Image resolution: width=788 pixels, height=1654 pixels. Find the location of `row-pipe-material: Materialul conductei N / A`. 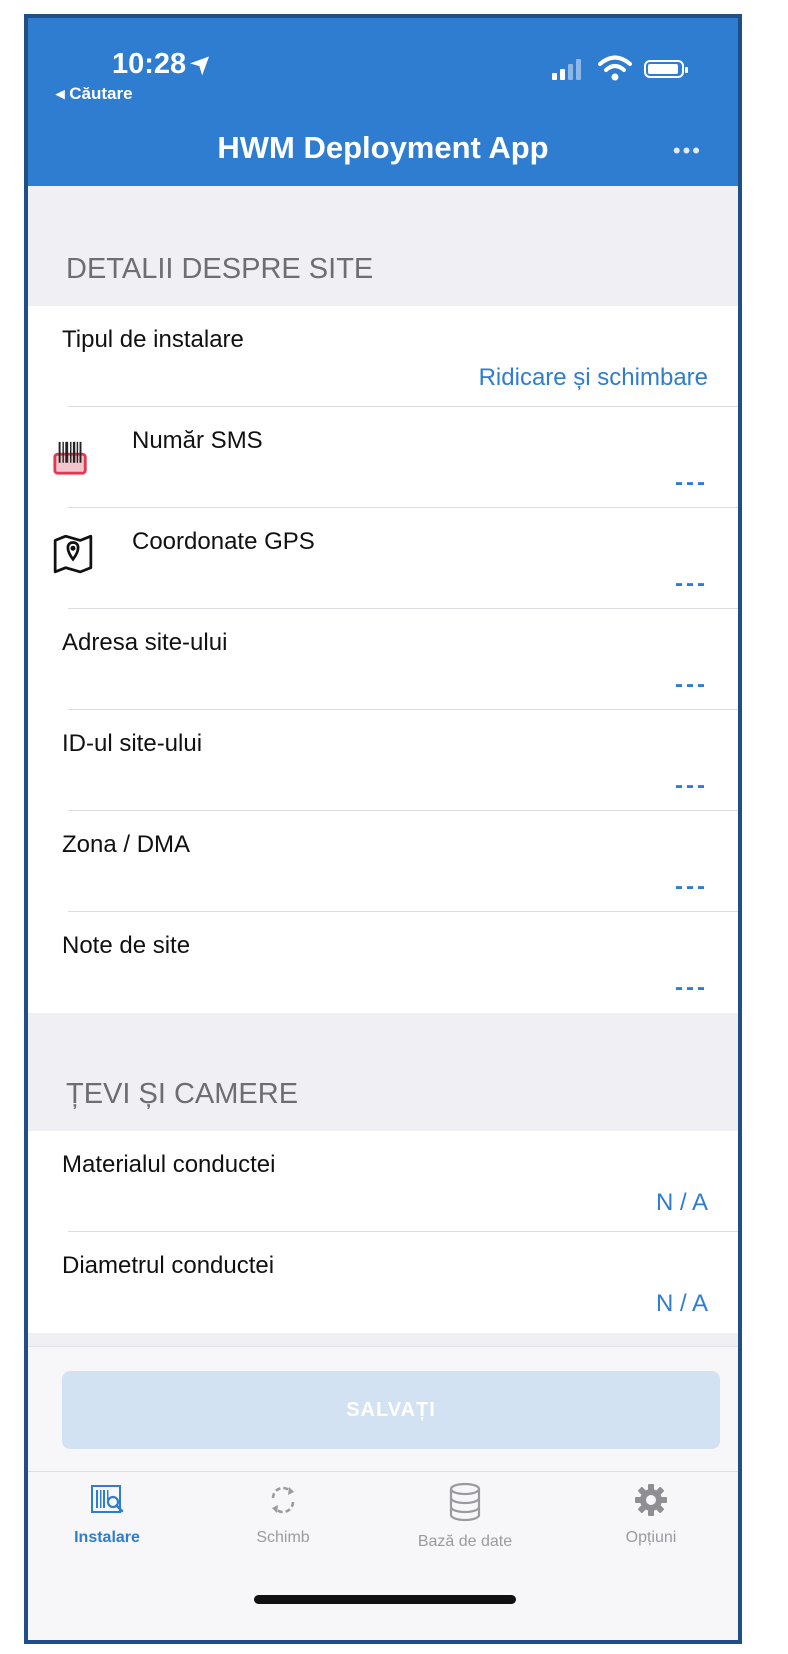

row-pipe-material: Materialul conductei N / A is located at coordinates (383, 1181).